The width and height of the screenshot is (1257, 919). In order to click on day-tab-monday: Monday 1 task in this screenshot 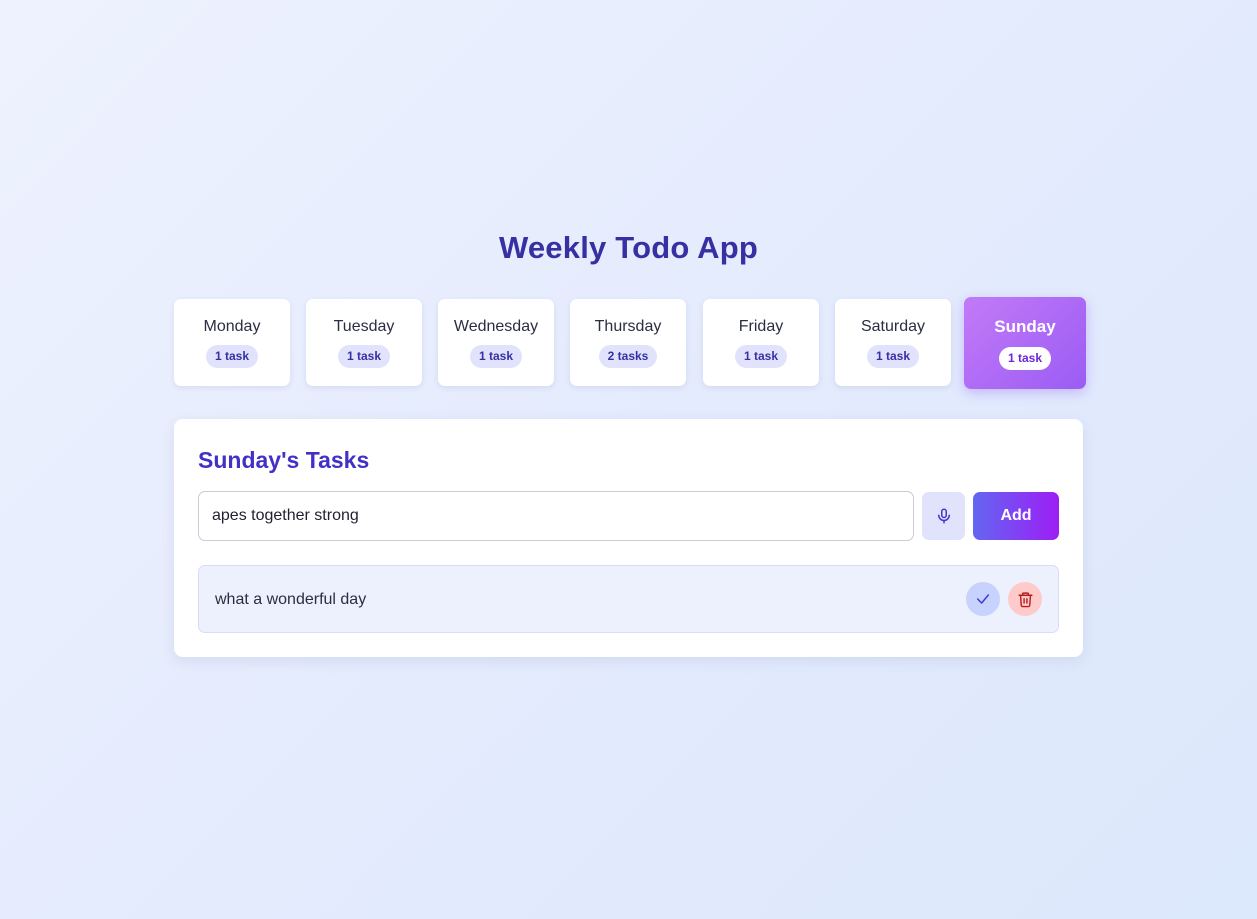, I will do `click(232, 342)`.